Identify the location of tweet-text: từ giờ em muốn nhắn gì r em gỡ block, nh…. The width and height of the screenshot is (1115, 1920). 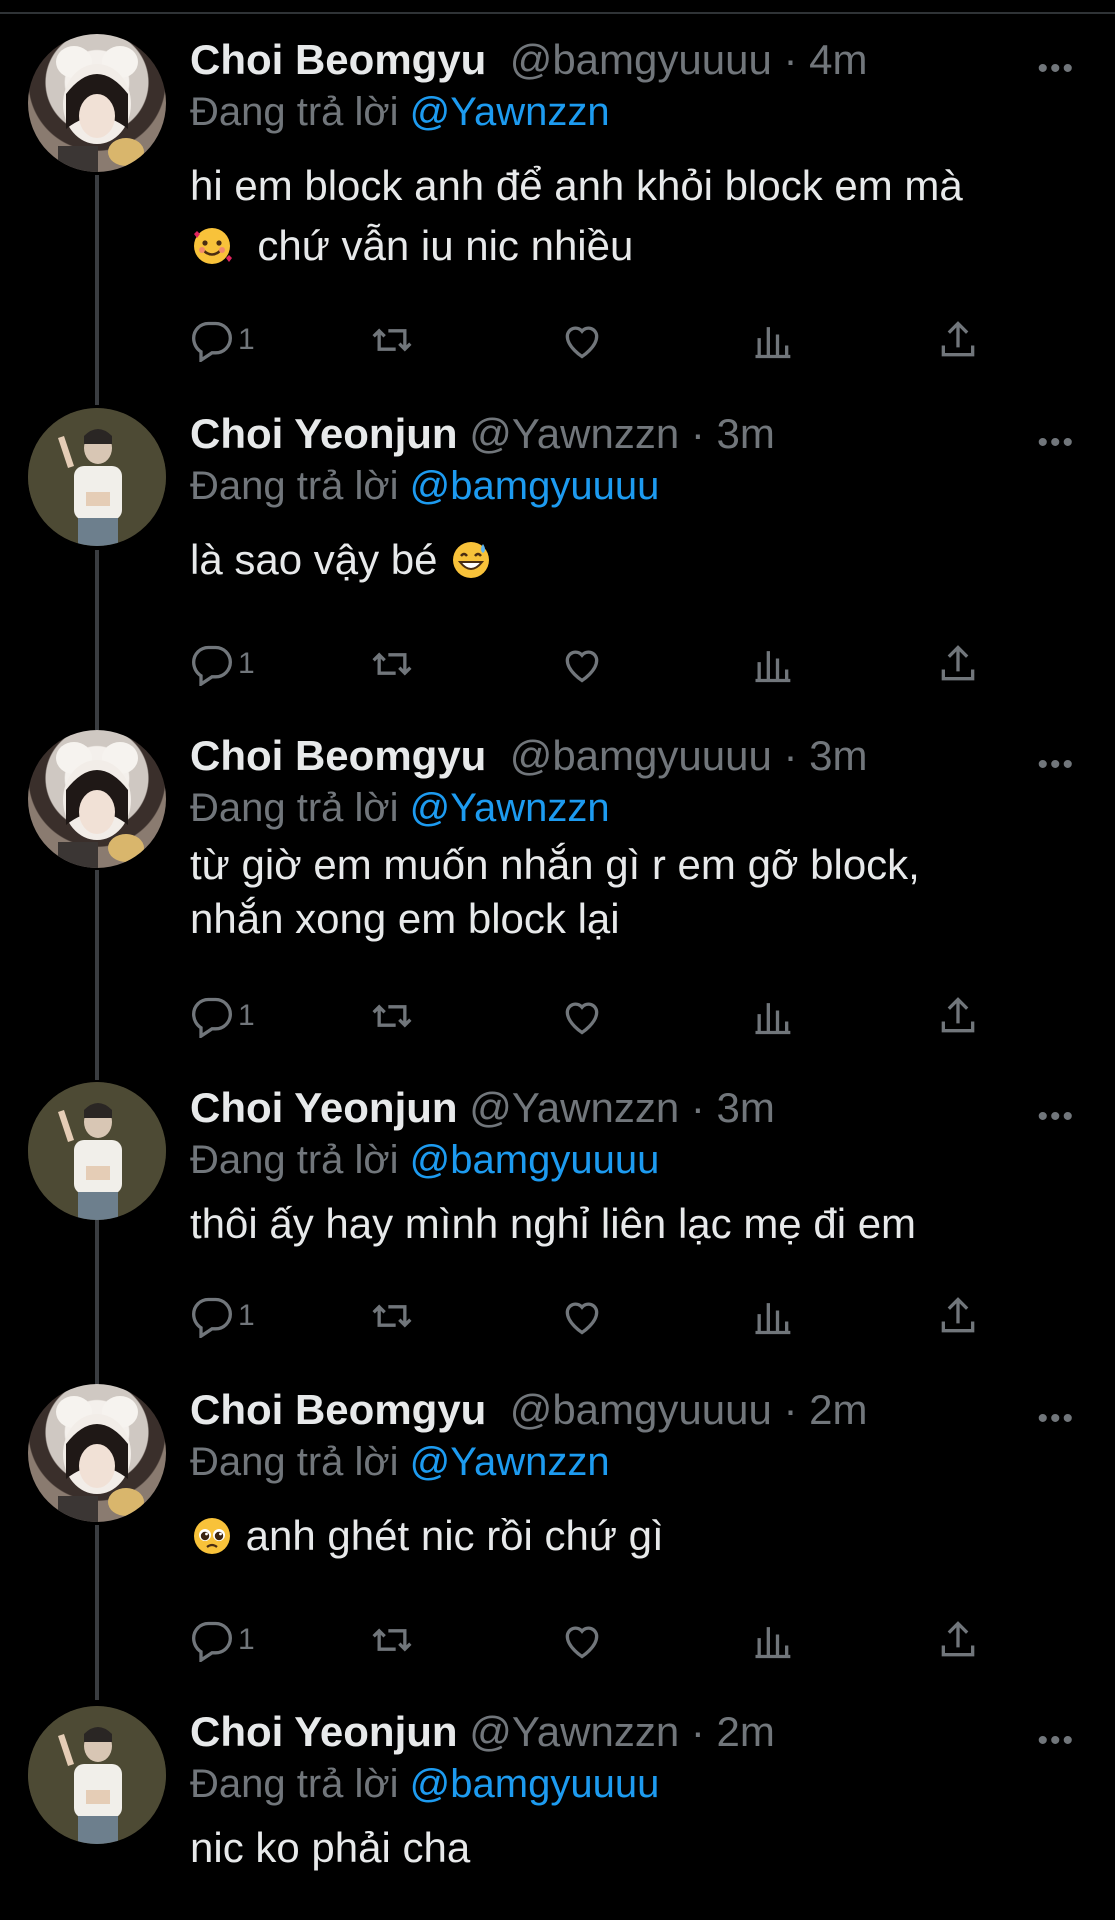
(635, 892).